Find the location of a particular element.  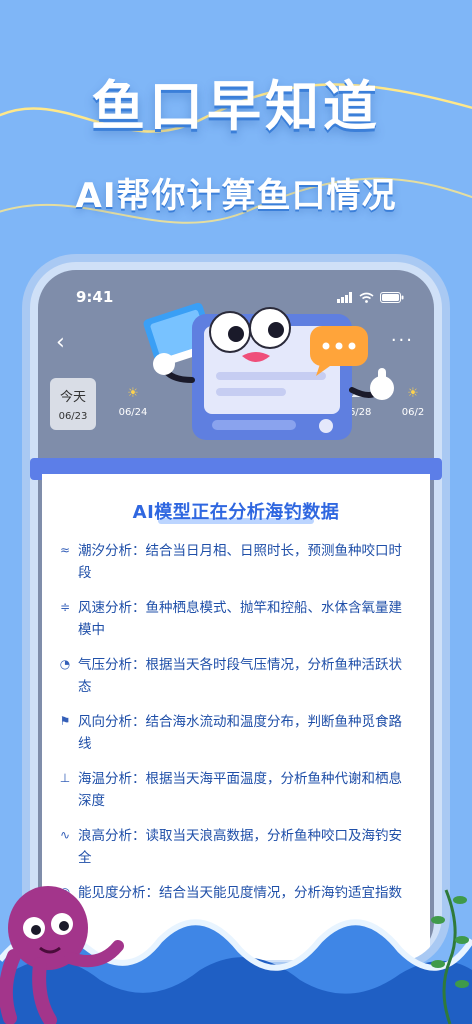

list-item: ≑ 风速分析：鱼种栖息模式、抛竿和控船、水体含氧量建模中 is located at coordinates (236, 625).